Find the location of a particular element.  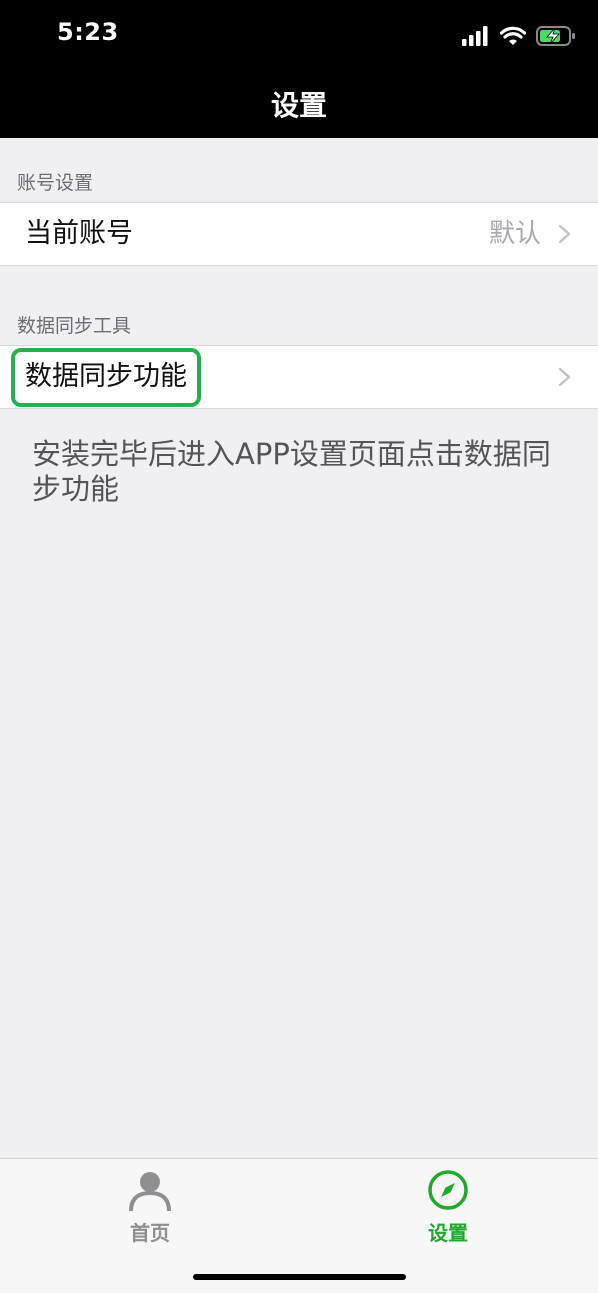

wifi-icon is located at coordinates (513, 35).